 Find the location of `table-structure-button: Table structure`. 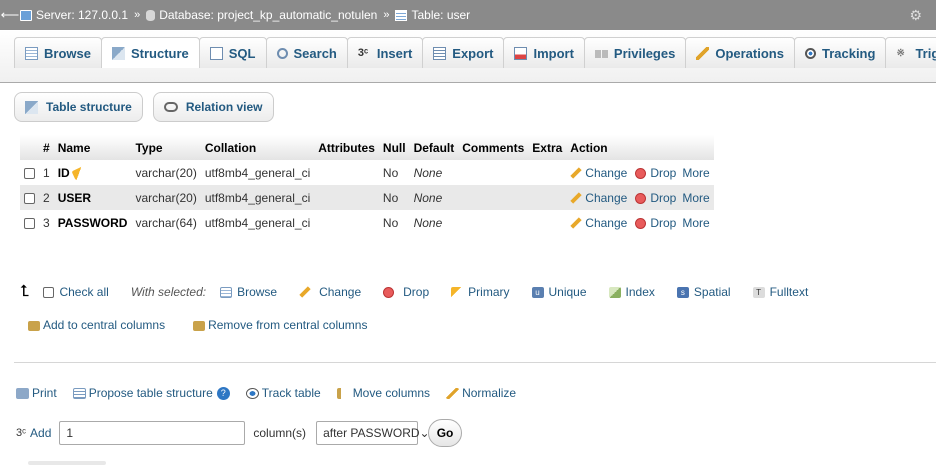

table-structure-button: Table structure is located at coordinates (78, 107).